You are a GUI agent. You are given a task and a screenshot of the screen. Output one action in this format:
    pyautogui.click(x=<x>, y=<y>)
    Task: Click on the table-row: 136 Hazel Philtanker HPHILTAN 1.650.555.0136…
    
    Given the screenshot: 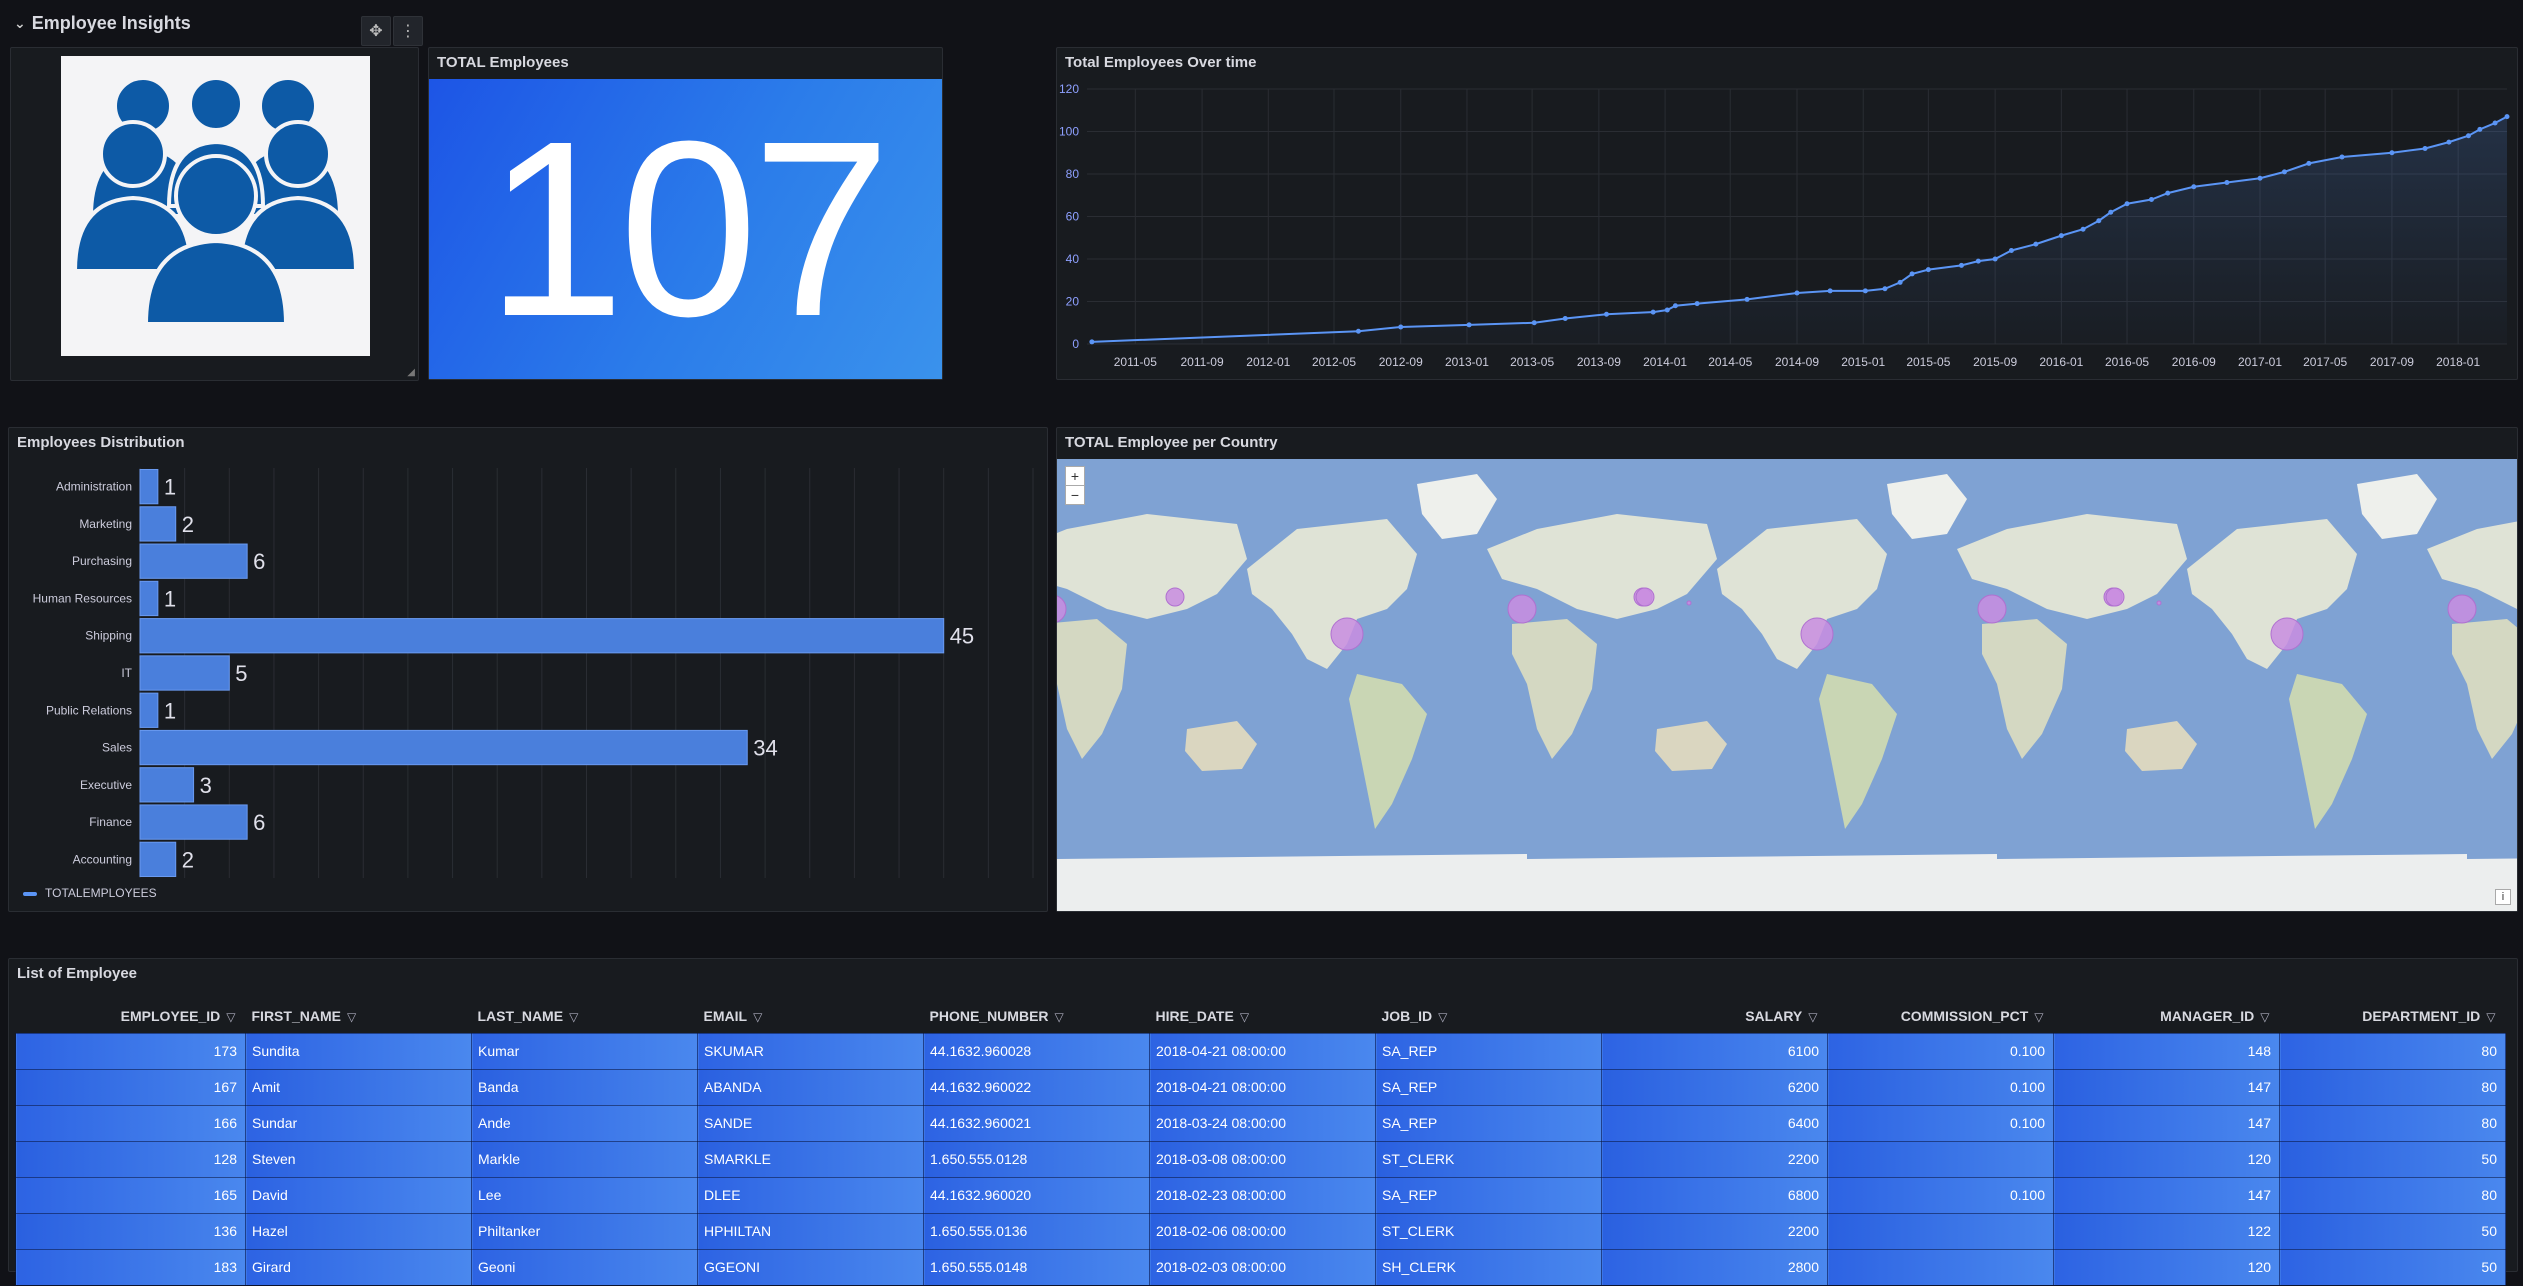 What is the action you would take?
    pyautogui.click(x=1260, y=1231)
    